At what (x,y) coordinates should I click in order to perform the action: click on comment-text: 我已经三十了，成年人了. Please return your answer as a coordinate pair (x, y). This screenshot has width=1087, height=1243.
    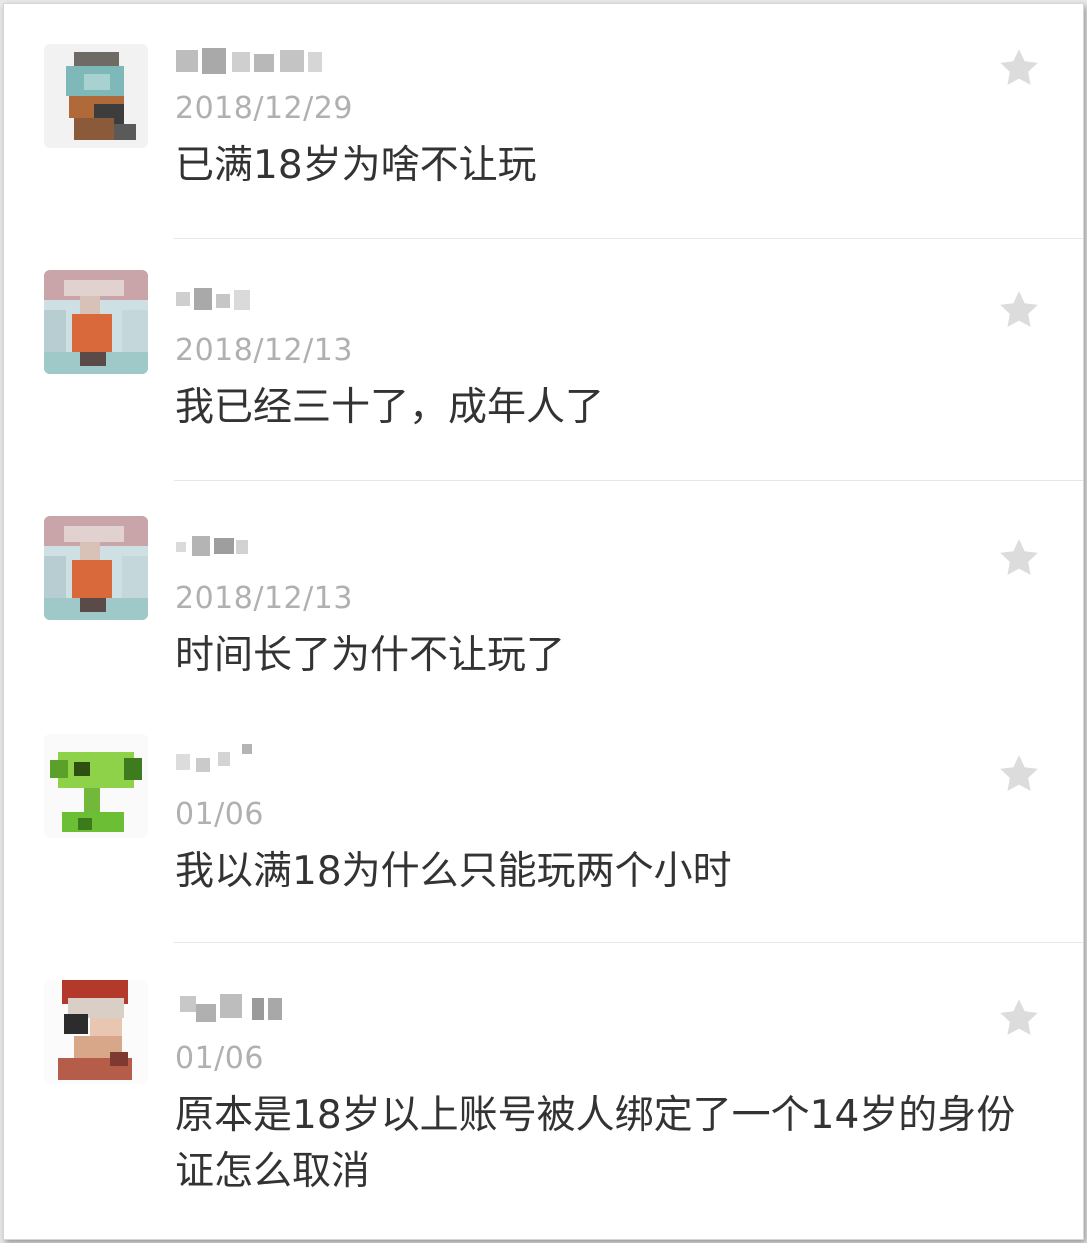
    Looking at the image, I should click on (390, 407).